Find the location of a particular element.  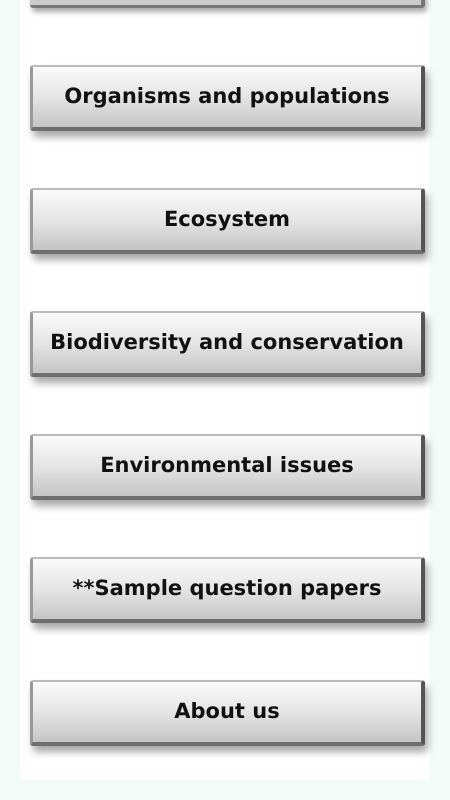

menu-button: Environmental issues is located at coordinates (227, 467).